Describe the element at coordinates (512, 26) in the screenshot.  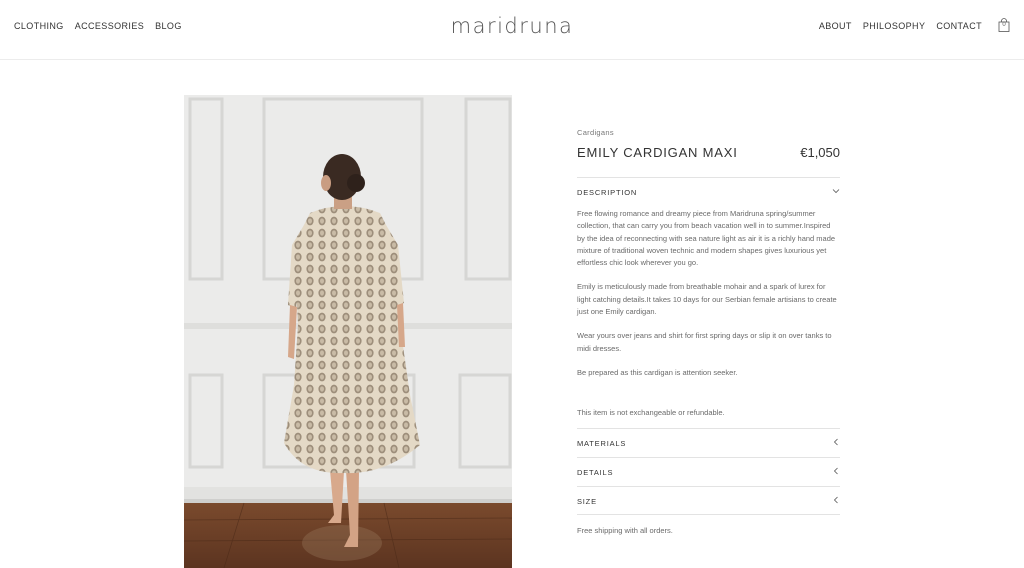
I see `brand-logo: maridruna` at that location.